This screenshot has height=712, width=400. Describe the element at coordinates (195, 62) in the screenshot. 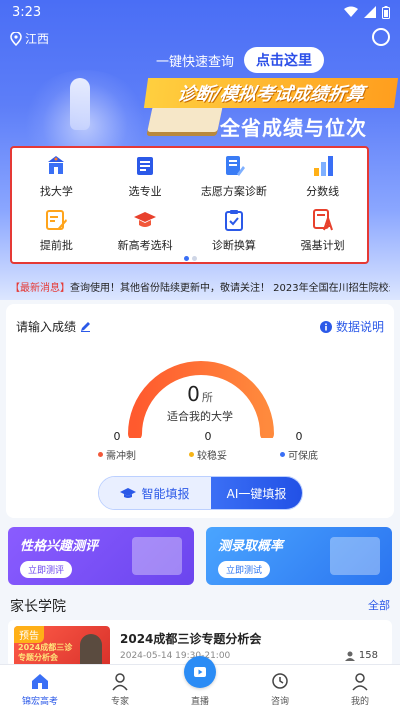

I see `hero-subtitle: 一键快速查询` at that location.